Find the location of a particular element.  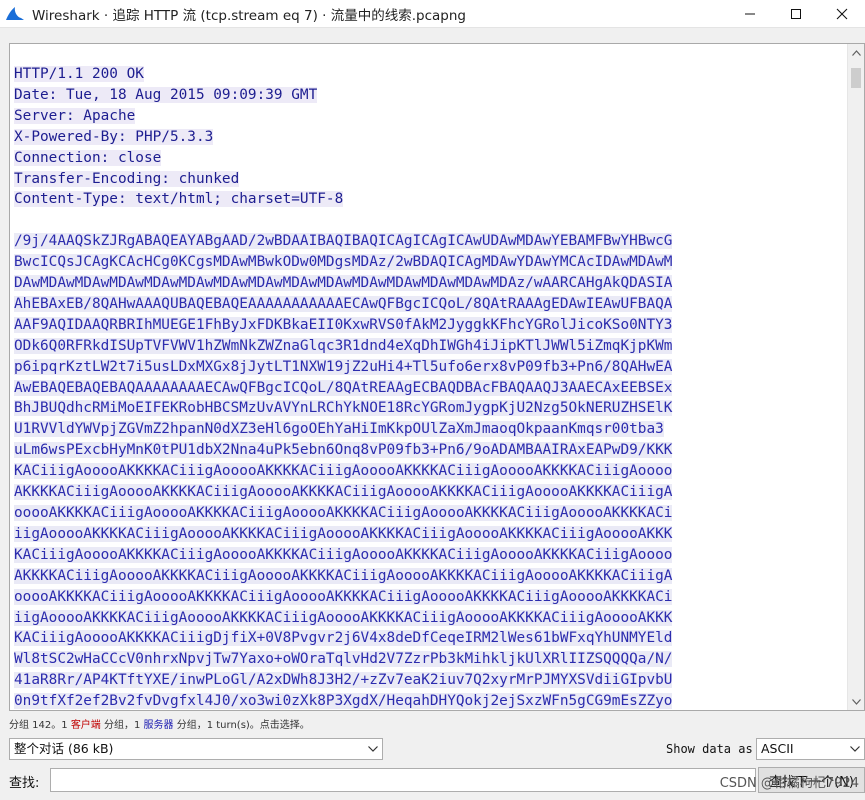

scroll-up-arrow-icon is located at coordinates (856, 52).